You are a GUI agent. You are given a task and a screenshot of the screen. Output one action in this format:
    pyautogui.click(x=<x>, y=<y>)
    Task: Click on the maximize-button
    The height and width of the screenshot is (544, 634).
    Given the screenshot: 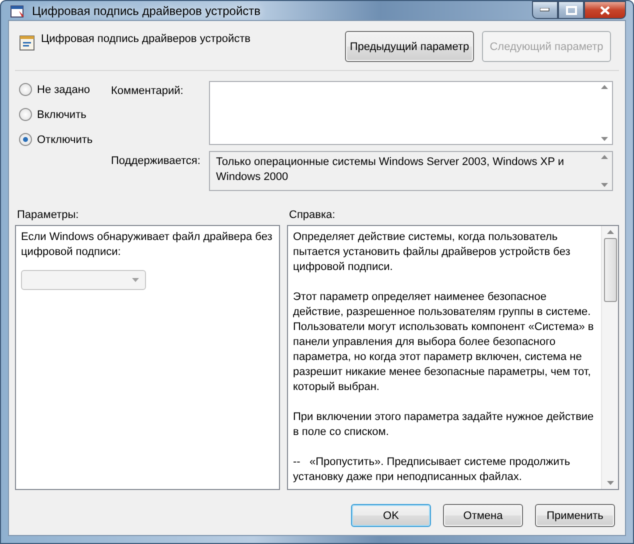 What is the action you would take?
    pyautogui.click(x=571, y=10)
    